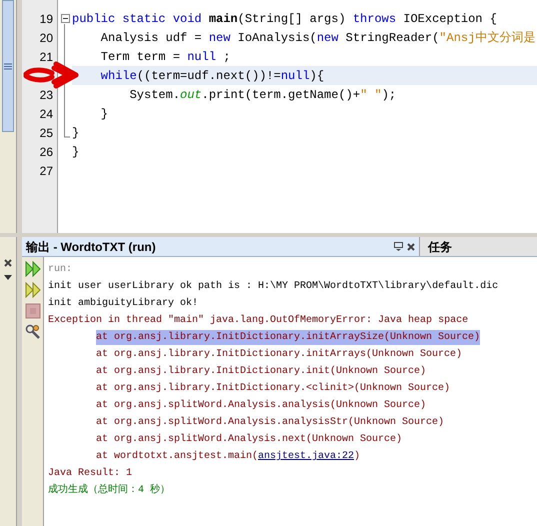 The width and height of the screenshot is (537, 526). What do you see at coordinates (279, 355) in the screenshot?
I see `output-line: at org.ansj.library.InitDictionary.initArrays(Unknown Source)` at bounding box center [279, 355].